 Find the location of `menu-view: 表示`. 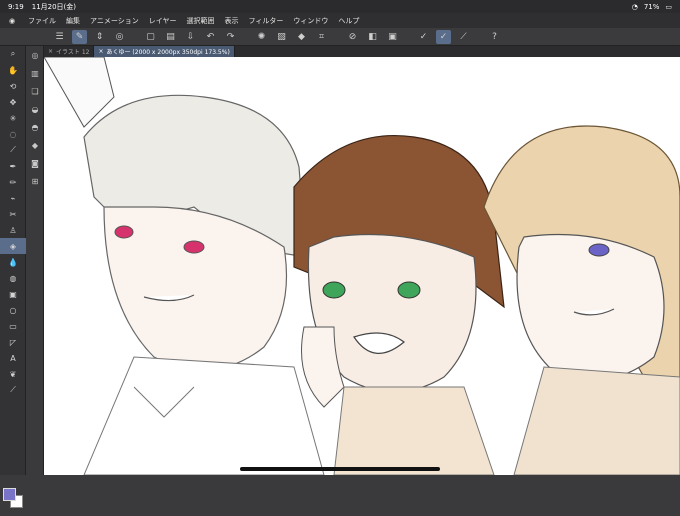

menu-view: 表示 is located at coordinates (232, 21).